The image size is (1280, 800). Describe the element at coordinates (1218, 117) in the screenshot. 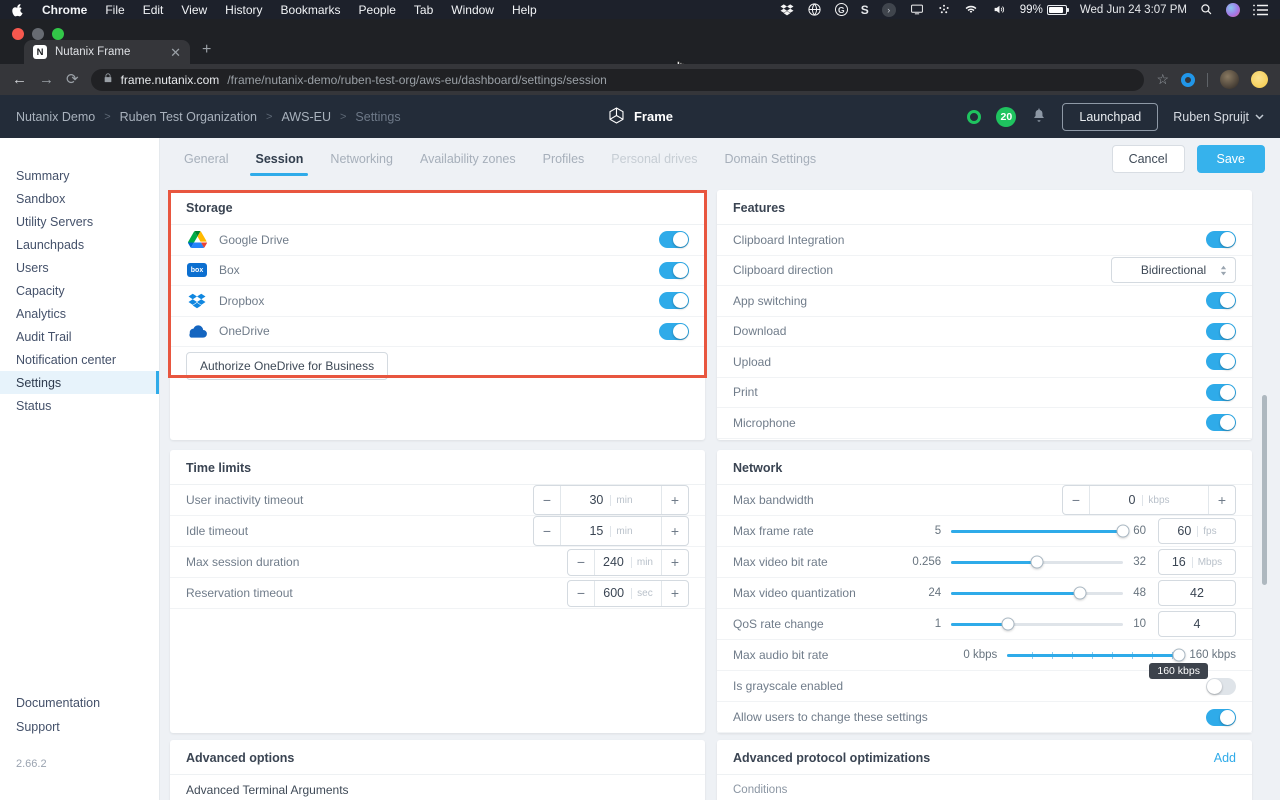

I see `user-menu: Ruben Spruijt` at that location.